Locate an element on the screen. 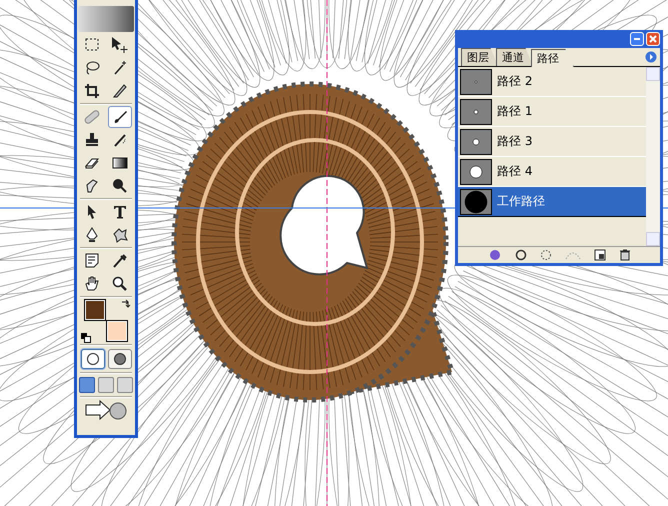 The width and height of the screenshot is (668, 506). stroke-path-icon is located at coordinates (520, 255).